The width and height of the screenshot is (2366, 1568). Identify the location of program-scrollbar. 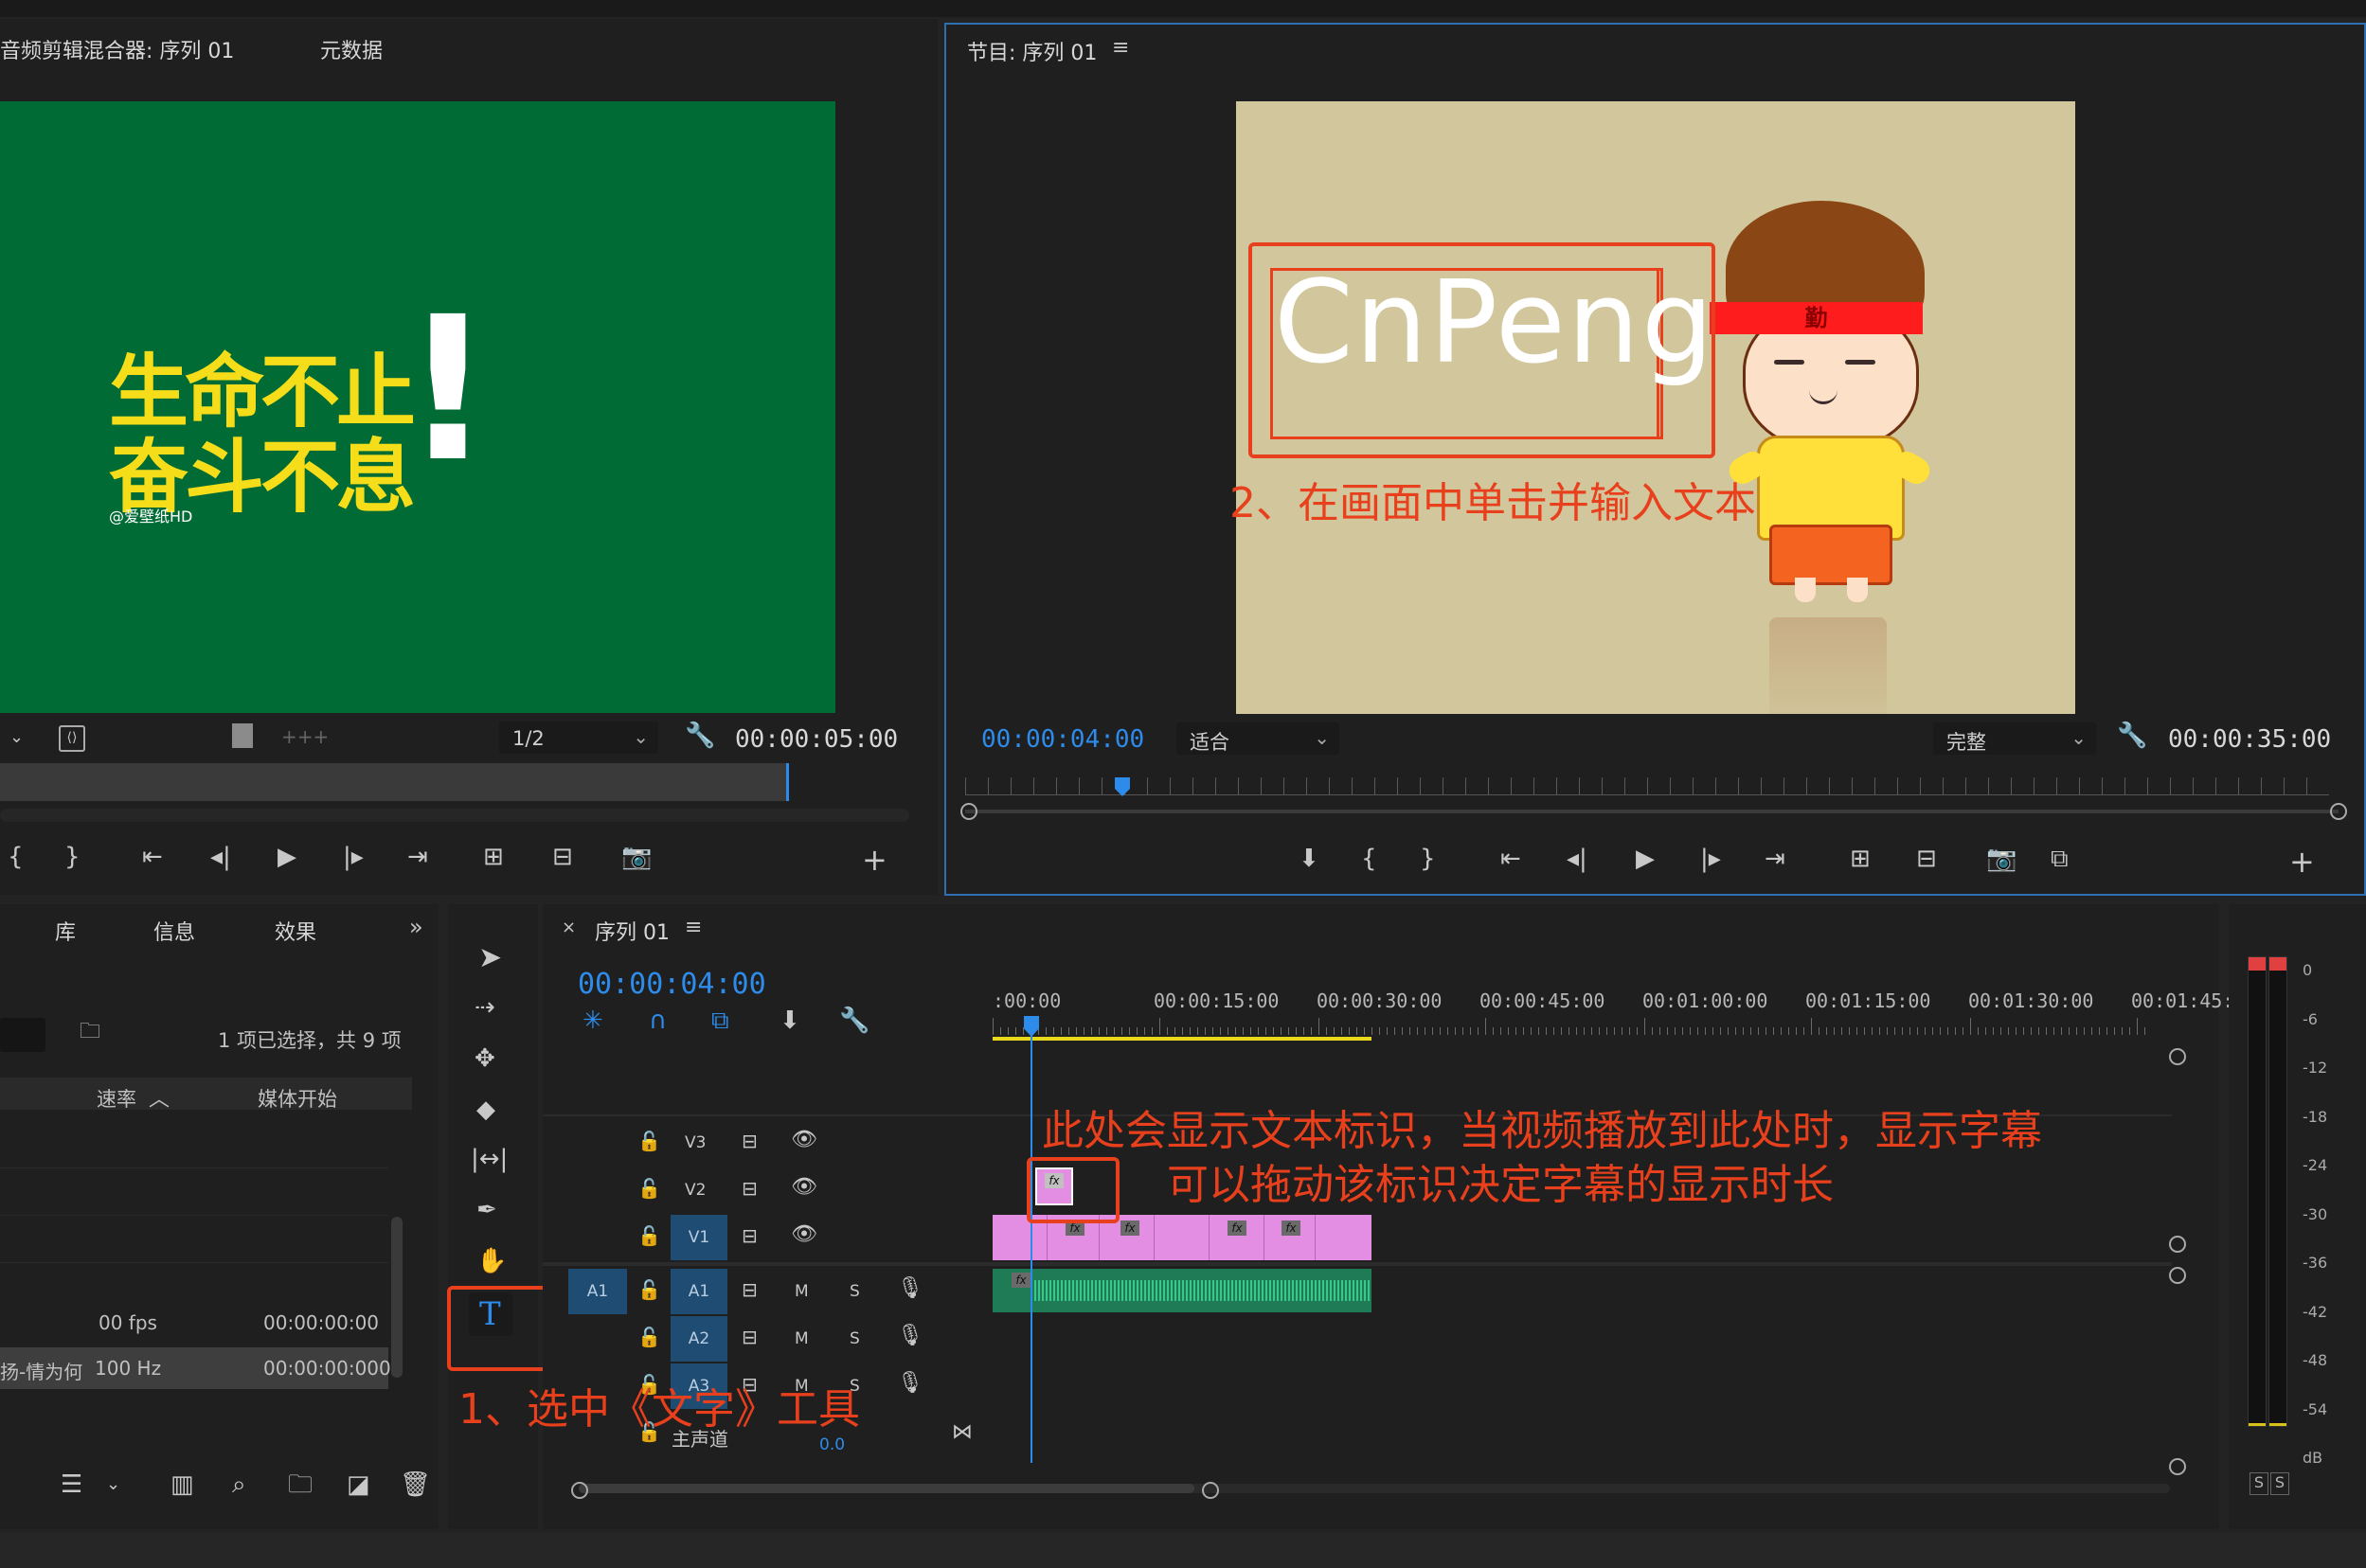
(1652, 811).